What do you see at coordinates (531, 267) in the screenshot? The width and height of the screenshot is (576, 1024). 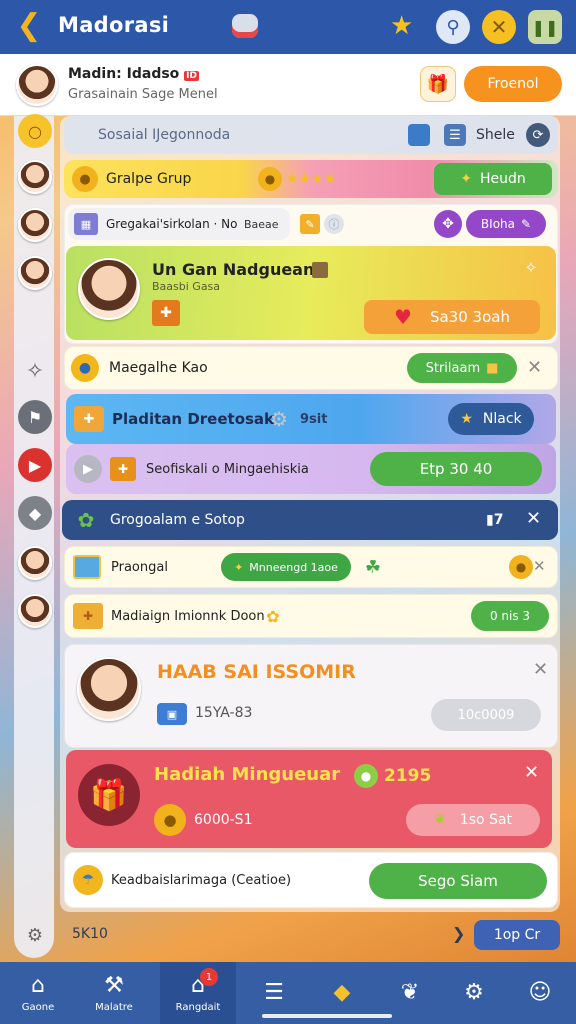 I see `sparkle-icon: ✧` at bounding box center [531, 267].